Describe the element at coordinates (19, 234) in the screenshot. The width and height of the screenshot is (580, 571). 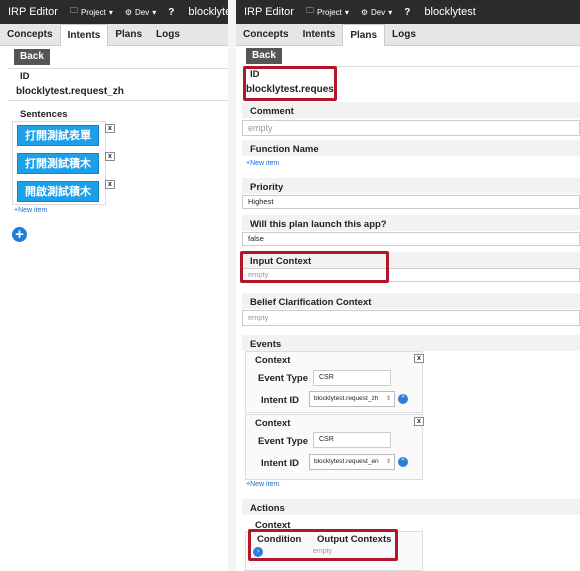
I see `add-circle-icon: +` at that location.